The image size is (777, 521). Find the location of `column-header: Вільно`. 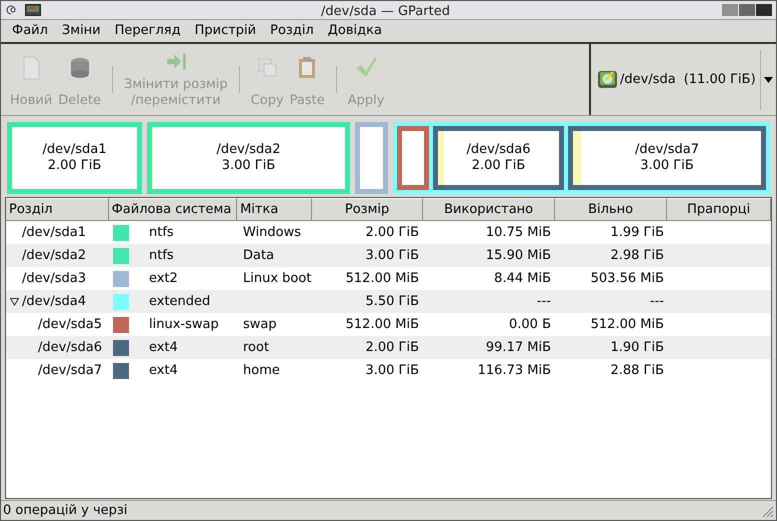

column-header: Вільно is located at coordinates (611, 209).